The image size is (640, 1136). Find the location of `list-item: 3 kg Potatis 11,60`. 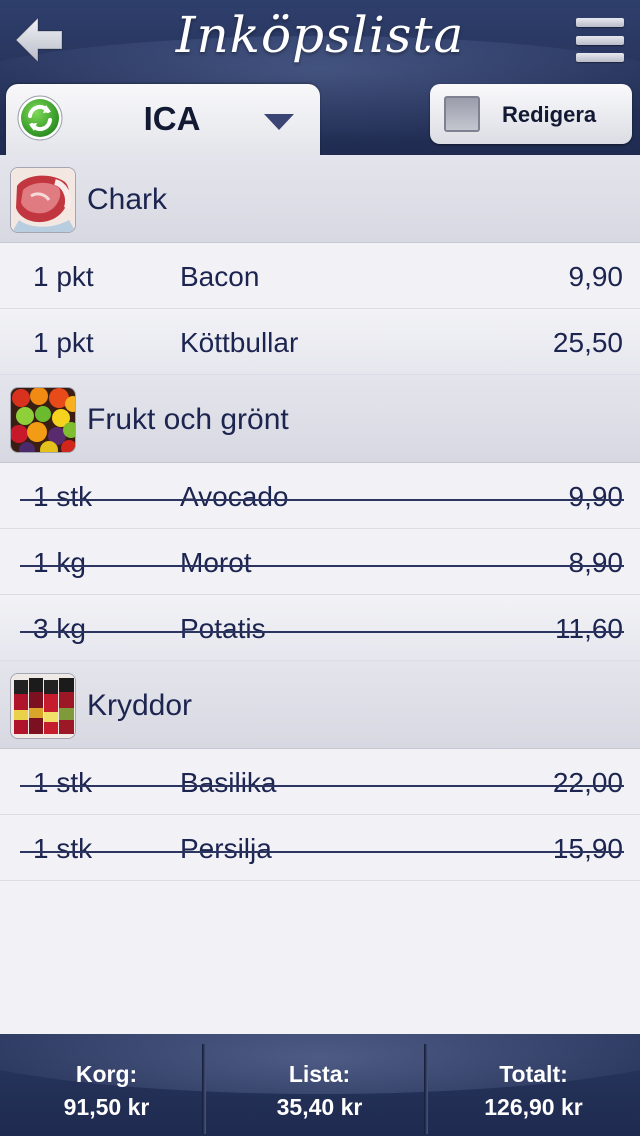

list-item: 3 kg Potatis 11,60 is located at coordinates (320, 628).